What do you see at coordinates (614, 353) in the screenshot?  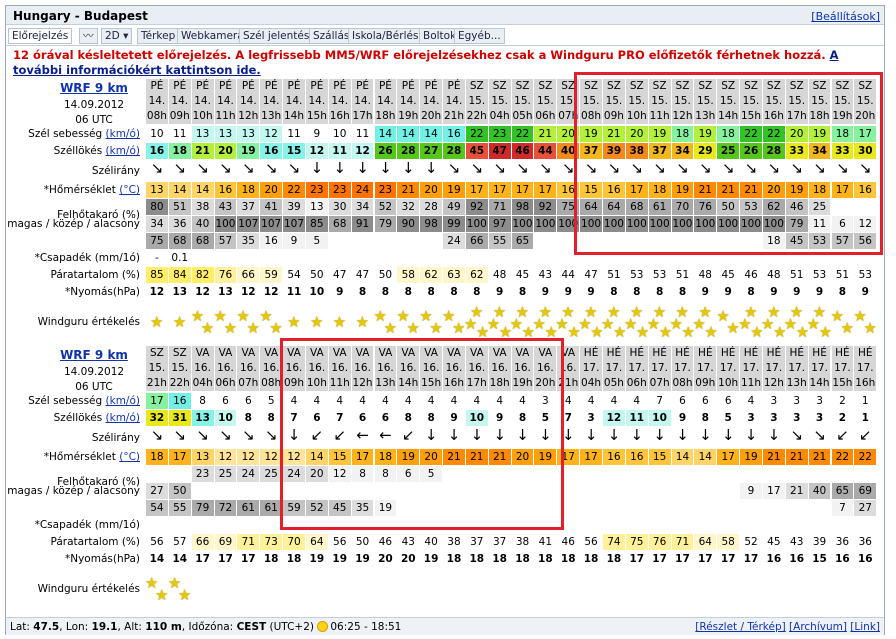 I see `header-day: HÉ` at bounding box center [614, 353].